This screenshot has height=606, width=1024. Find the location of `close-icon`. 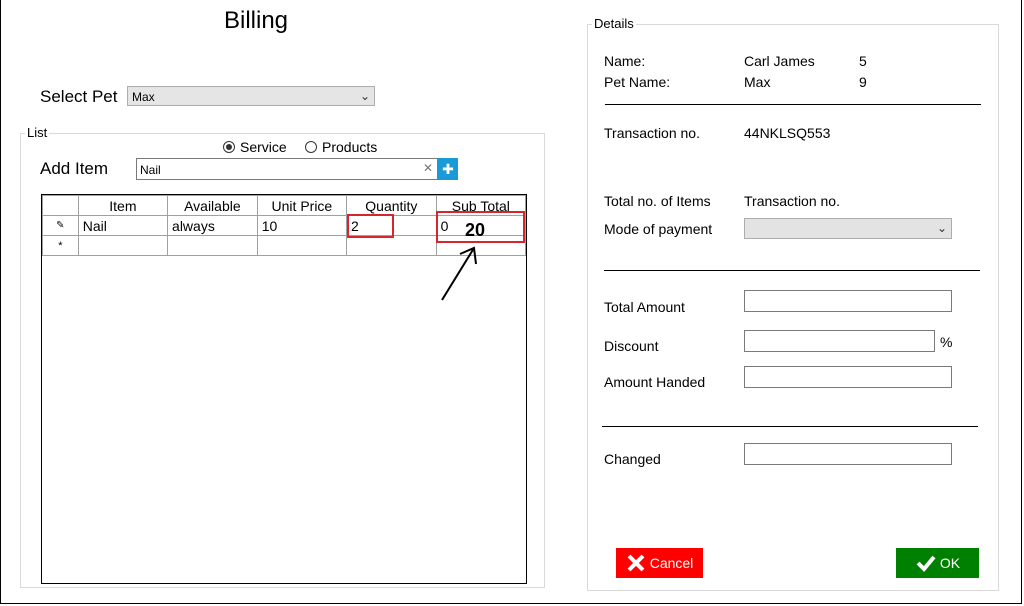

close-icon is located at coordinates (636, 563).